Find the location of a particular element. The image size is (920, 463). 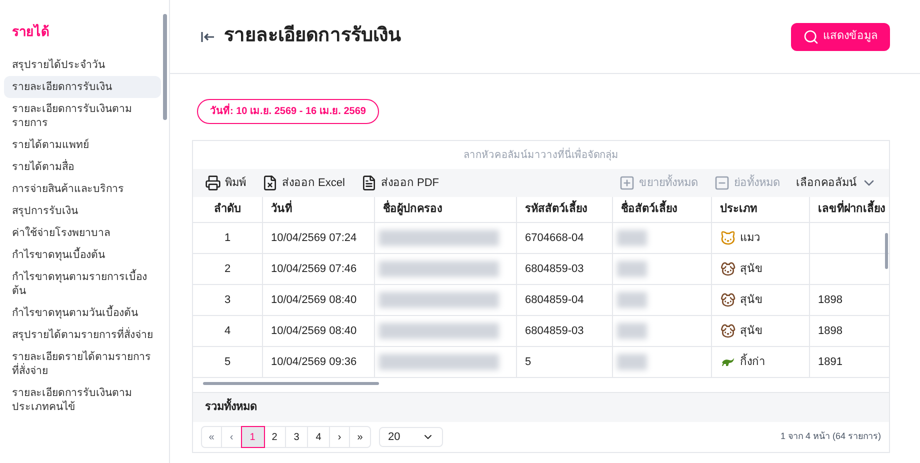

cat-icon is located at coordinates (728, 238).